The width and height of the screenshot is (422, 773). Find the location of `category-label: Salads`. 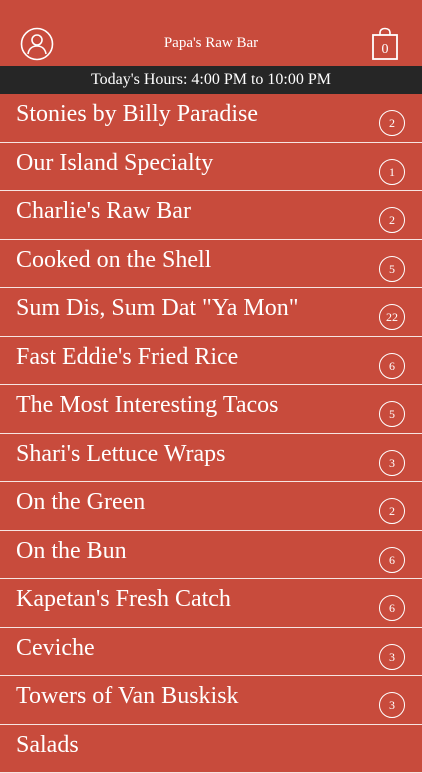

category-label: Salads is located at coordinates (47, 745).